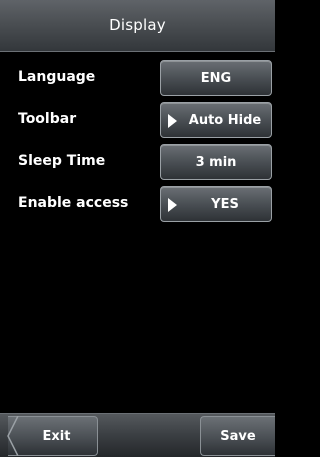 This screenshot has width=320, height=457. What do you see at coordinates (73, 203) in the screenshot?
I see `enable-access-label: Enable access` at bounding box center [73, 203].